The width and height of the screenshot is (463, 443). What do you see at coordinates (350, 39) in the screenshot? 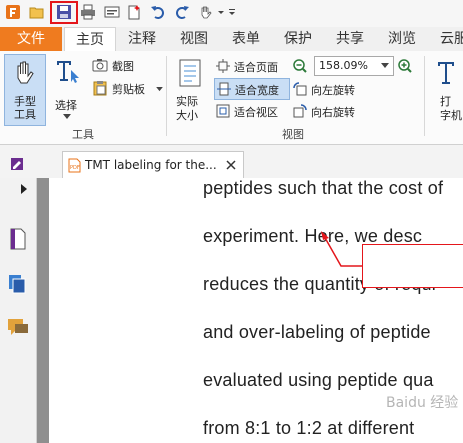
I see `tab-share: 共享` at bounding box center [350, 39].